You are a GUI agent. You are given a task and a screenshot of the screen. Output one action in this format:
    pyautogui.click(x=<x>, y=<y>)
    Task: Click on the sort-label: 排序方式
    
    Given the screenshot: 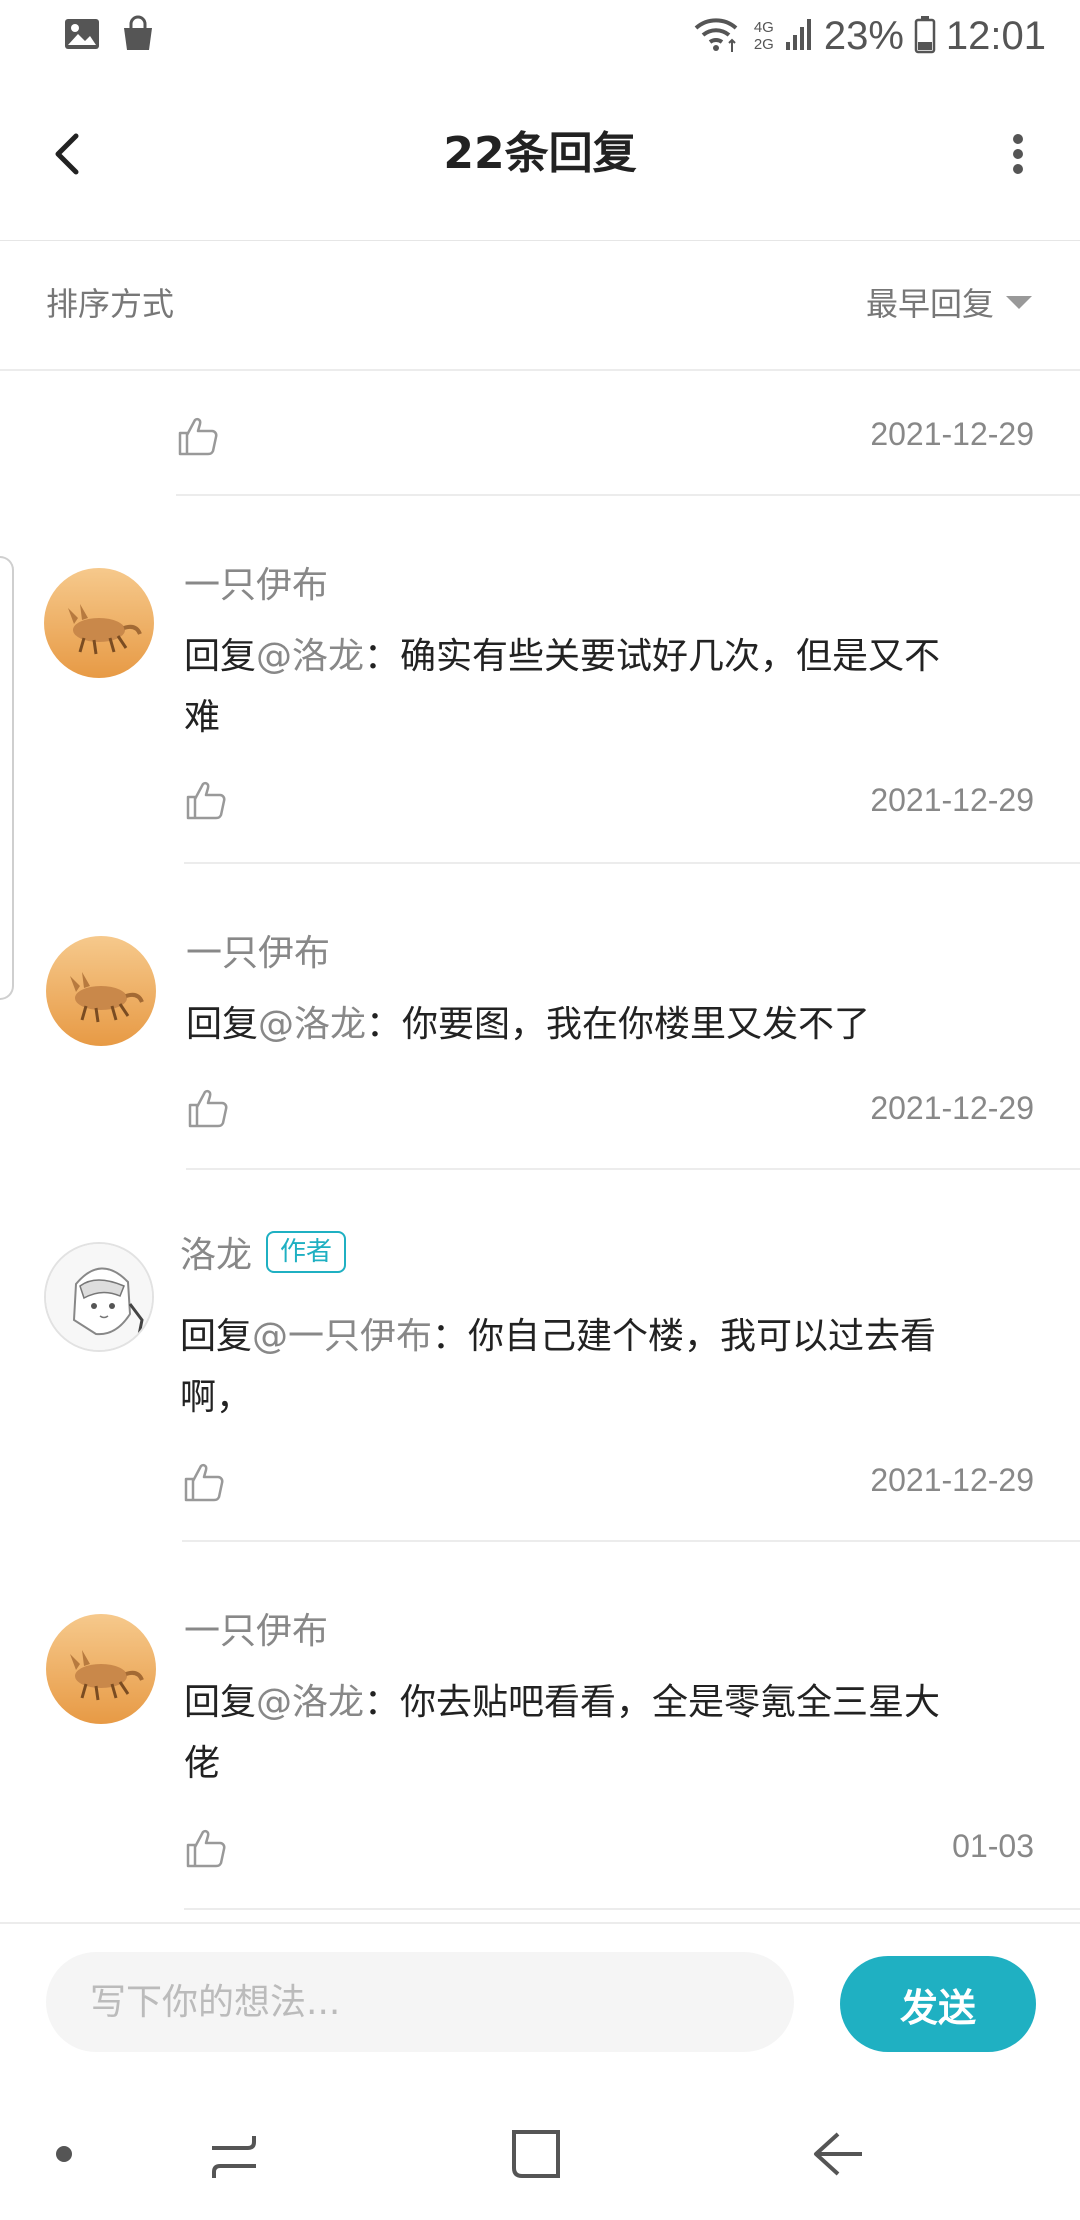 What is the action you would take?
    pyautogui.click(x=110, y=304)
    